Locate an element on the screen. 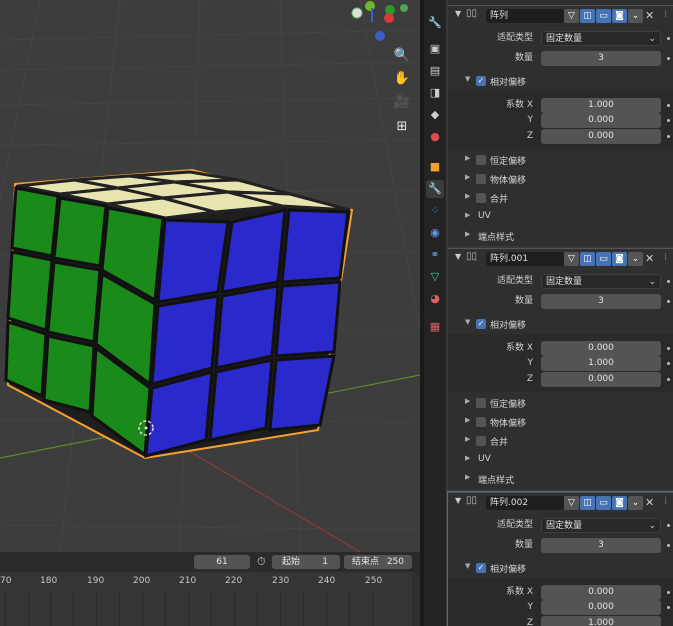 The width and height of the screenshot is (673, 626). modifier-header: ▼ ▯▯ 阵列 ▽ ◫ ▭ ◙ ⌄ ✕ ⁞ is located at coordinates (560, 15).